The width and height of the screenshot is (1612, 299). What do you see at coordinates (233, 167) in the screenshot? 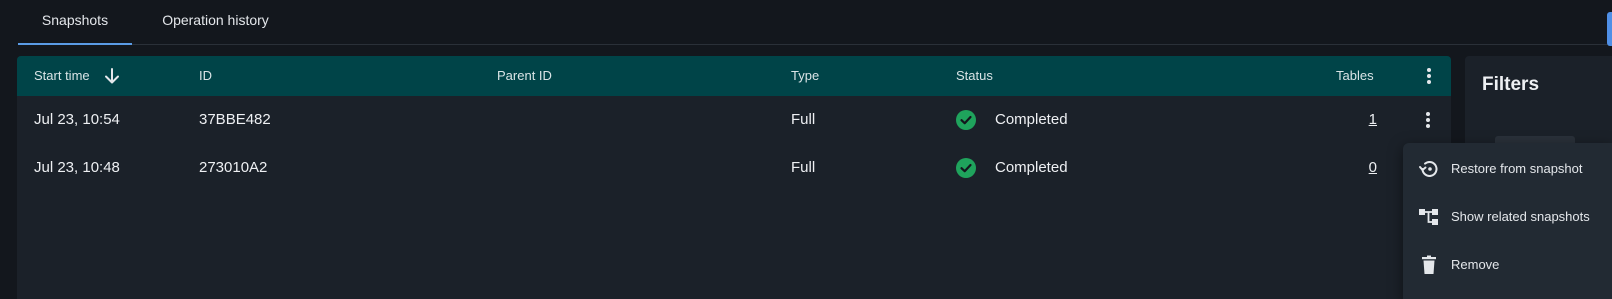
I see `id-cell: 273010A2` at bounding box center [233, 167].